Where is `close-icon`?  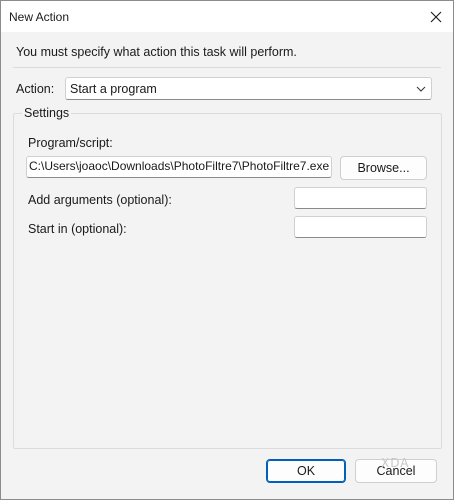
close-icon is located at coordinates (436, 16).